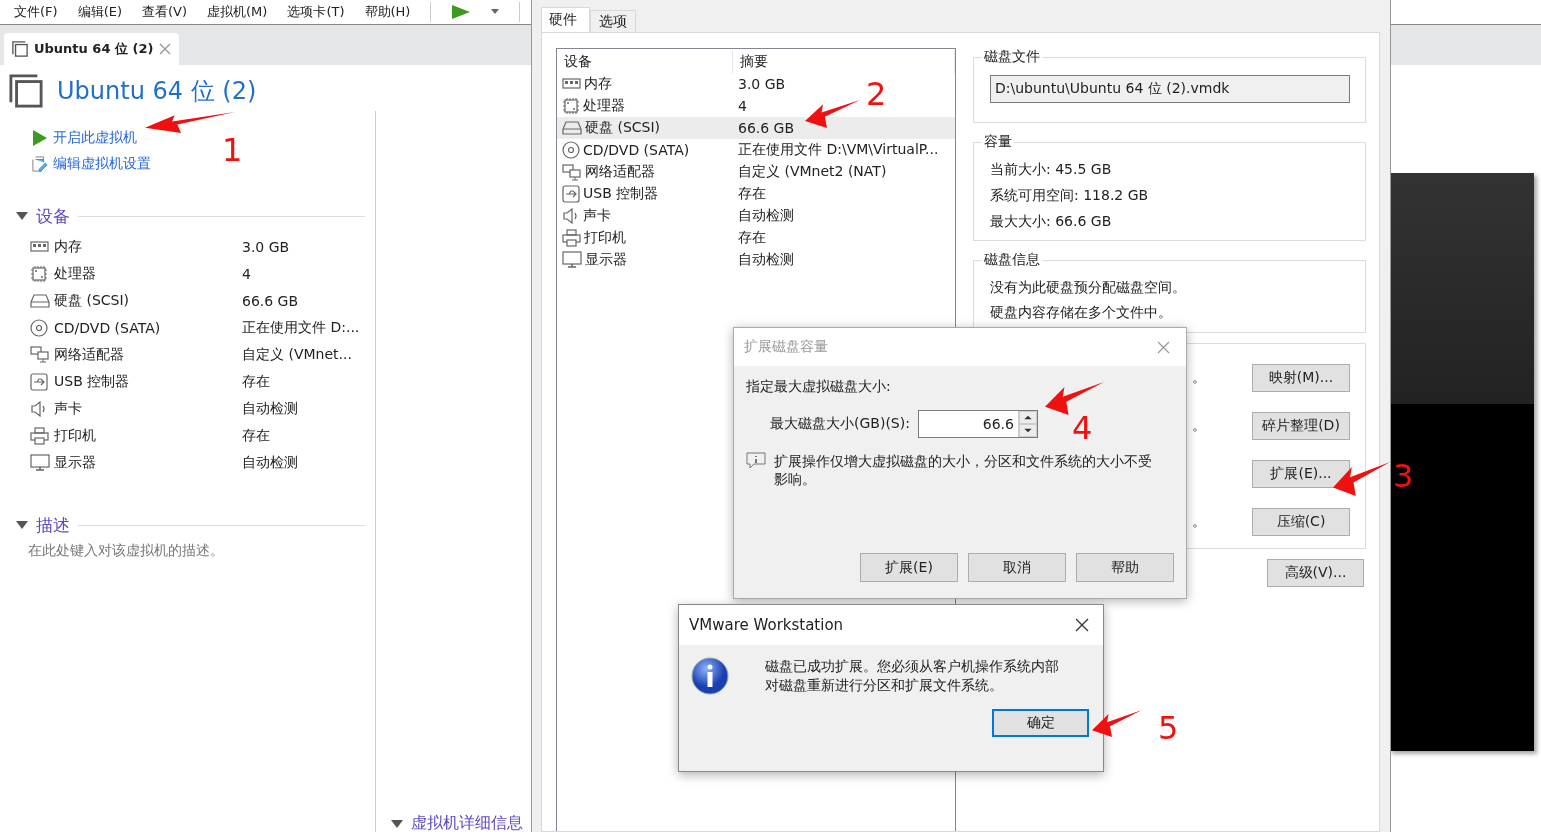 The height and width of the screenshot is (832, 1541). I want to click on device-value: 3.0 GB, so click(266, 246).